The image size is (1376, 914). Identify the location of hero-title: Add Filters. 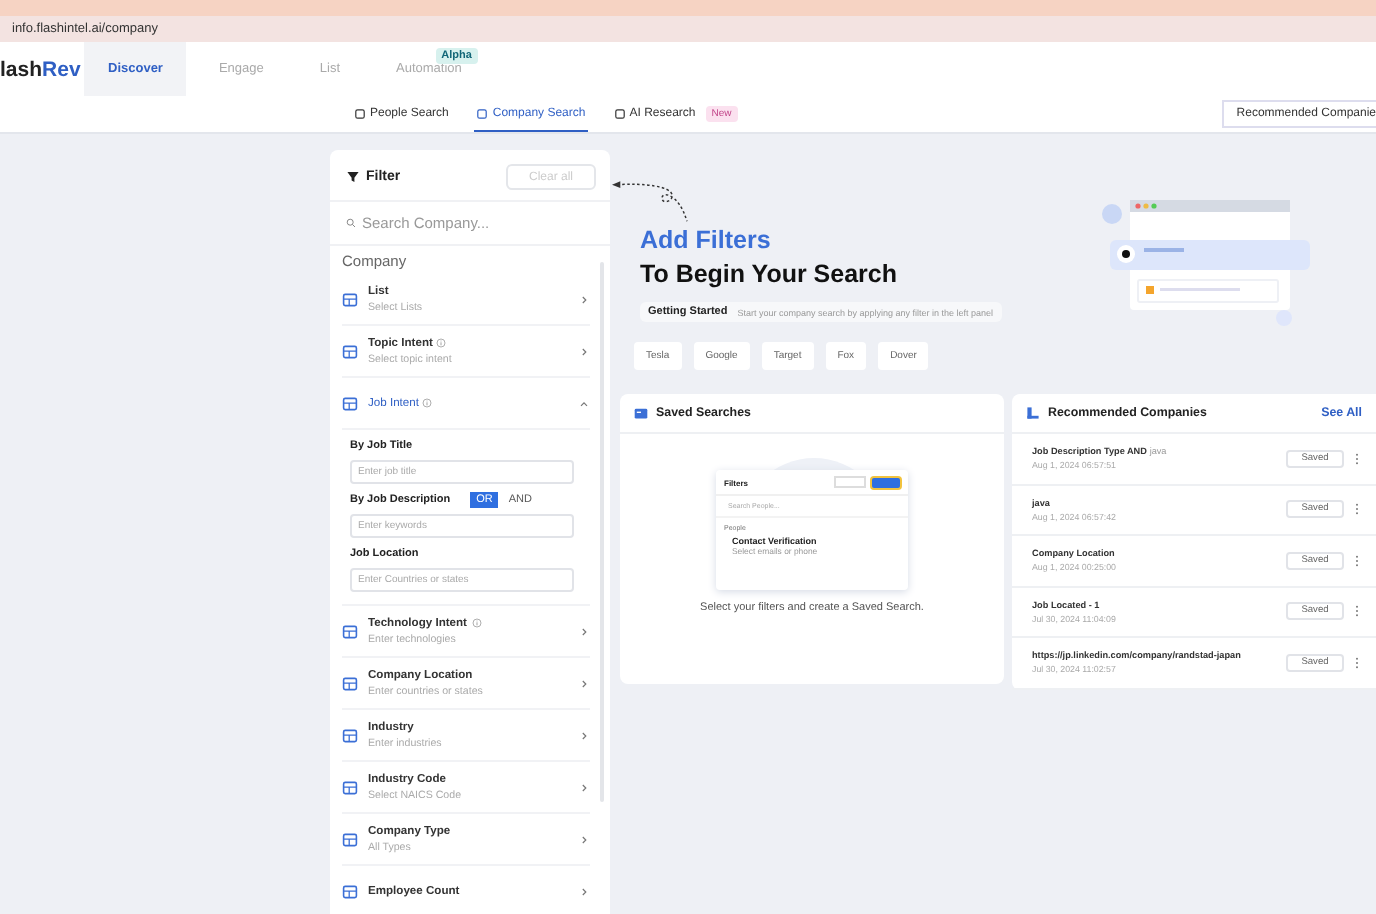
(706, 240).